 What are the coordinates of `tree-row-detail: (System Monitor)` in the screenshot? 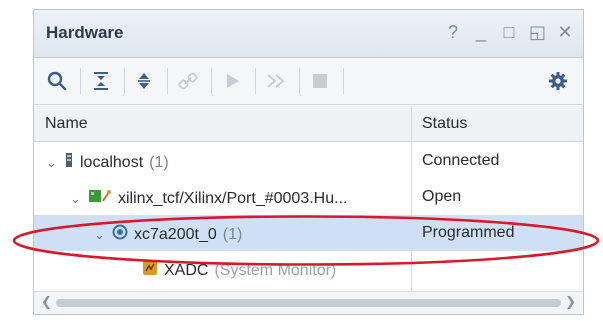 It's located at (275, 270).